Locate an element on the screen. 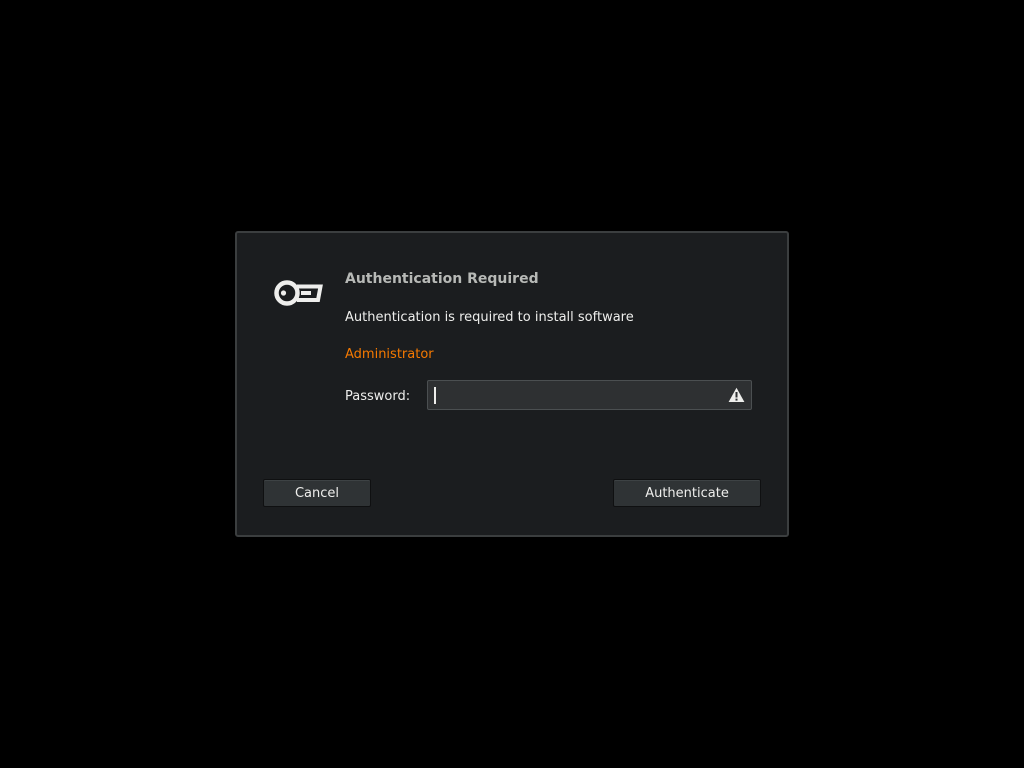 This screenshot has height=768, width=1024. cancel-button: Cancel is located at coordinates (317, 493).